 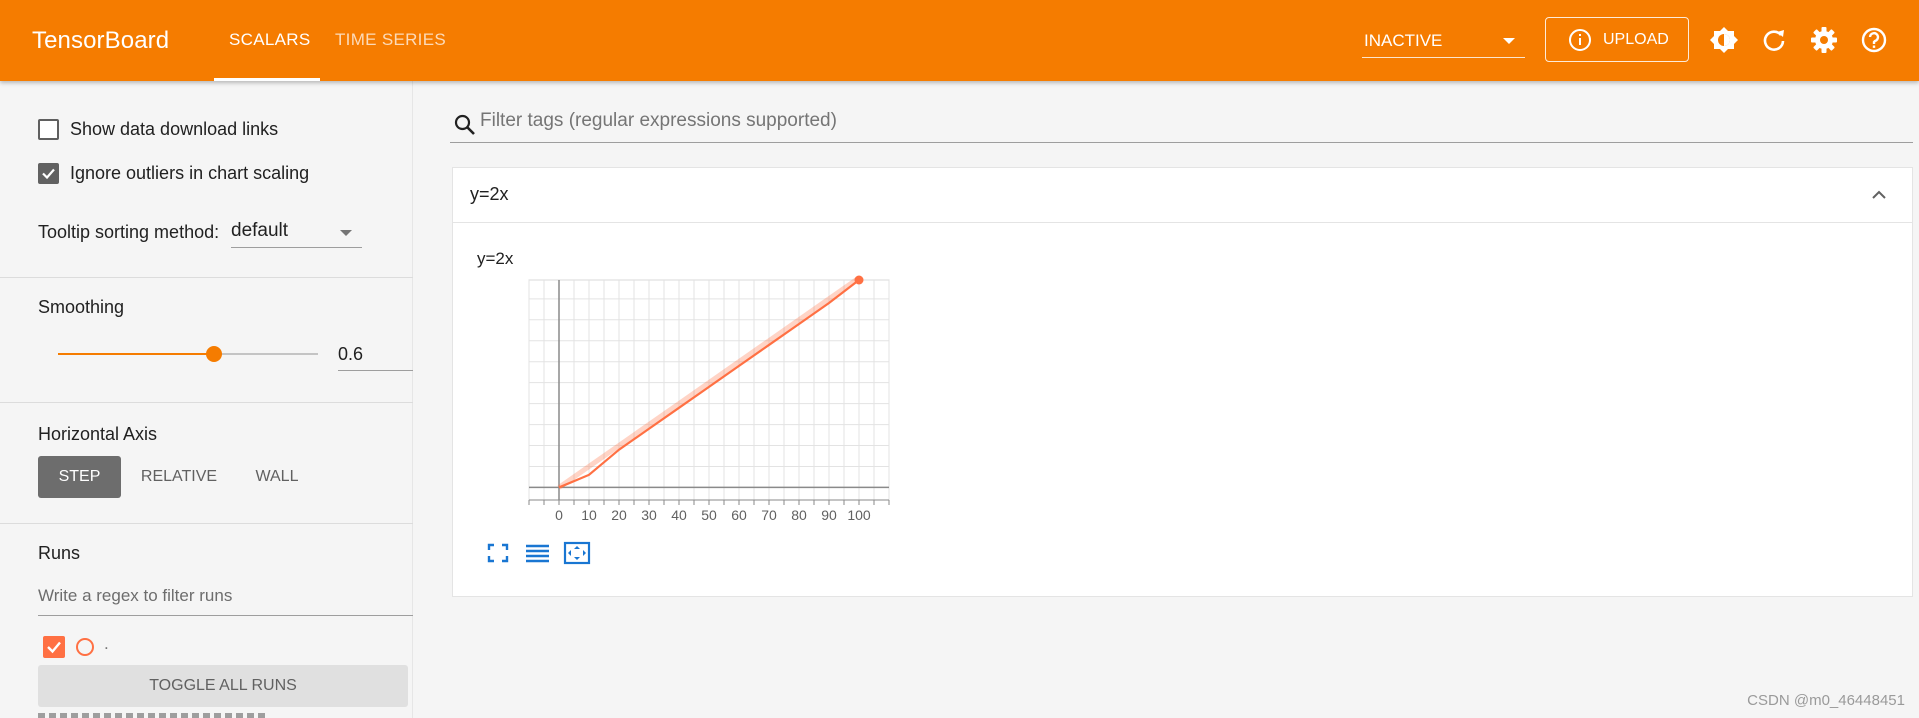 What do you see at coordinates (799, 515) in the screenshot?
I see `x-tick-label: 80` at bounding box center [799, 515].